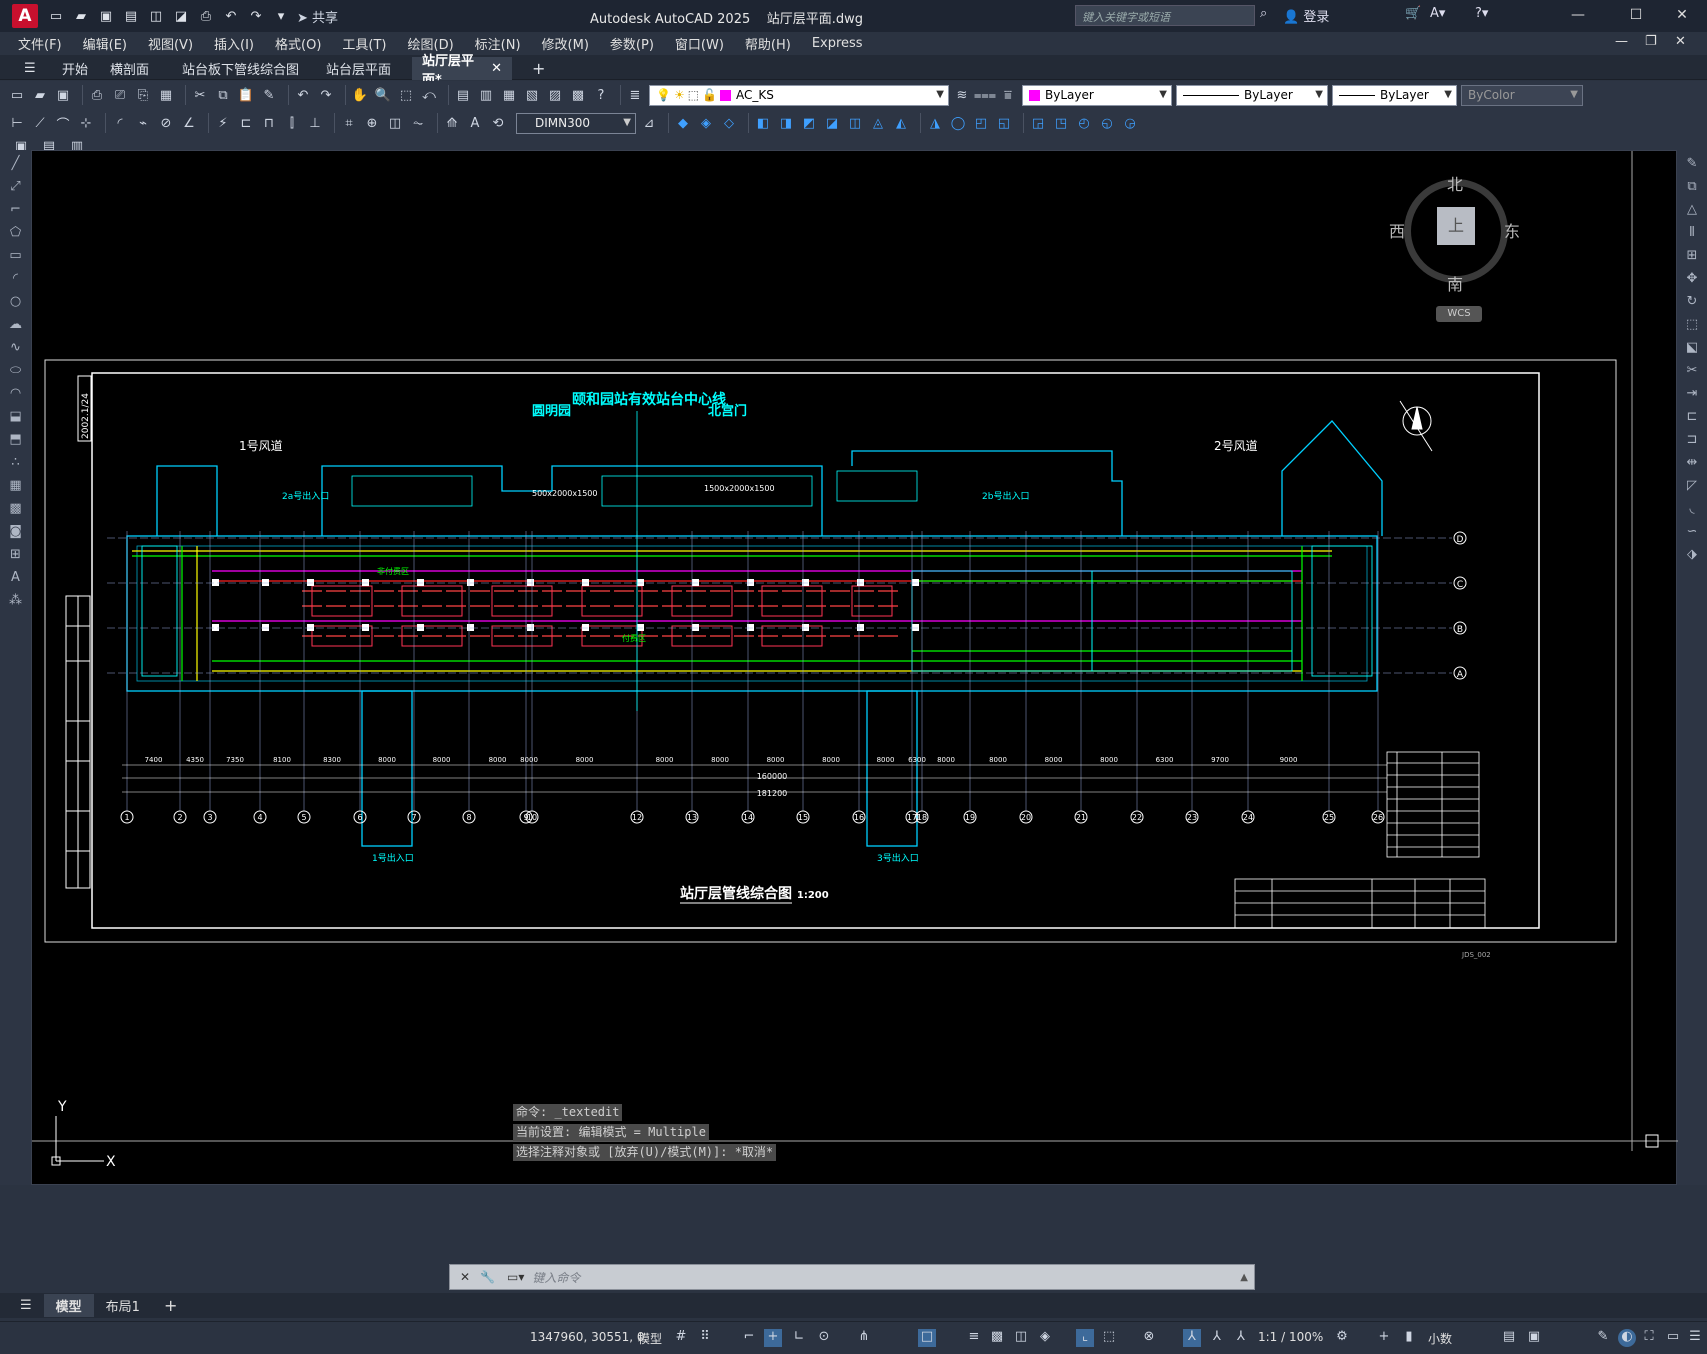 This screenshot has height=1354, width=1707. I want to click on menu-insert: 插入(I), so click(234, 43).